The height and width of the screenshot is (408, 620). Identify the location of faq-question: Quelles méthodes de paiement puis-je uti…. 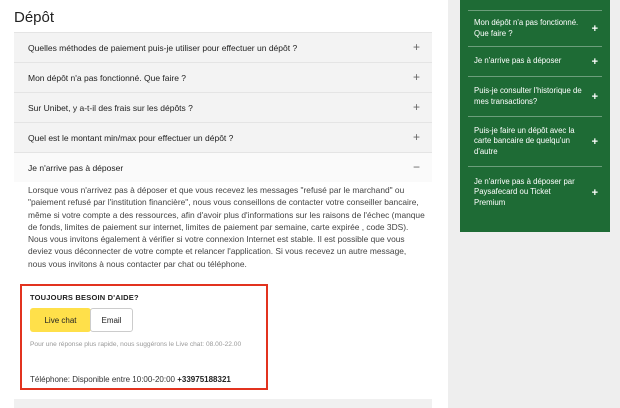
(163, 47).